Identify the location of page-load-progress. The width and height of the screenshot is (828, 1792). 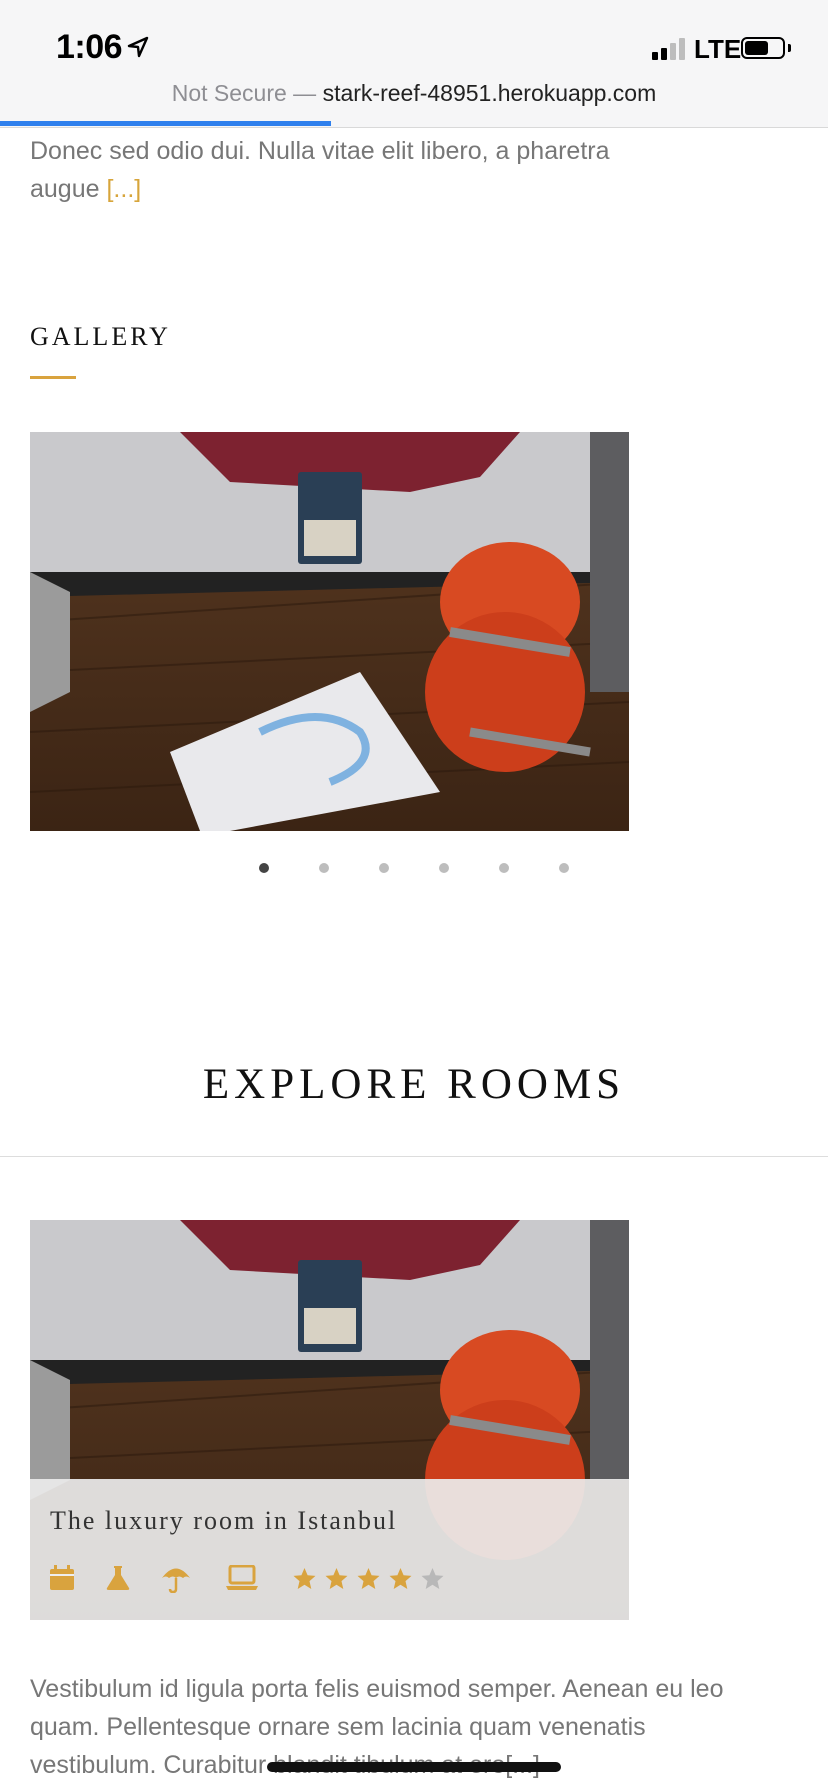
(165, 123).